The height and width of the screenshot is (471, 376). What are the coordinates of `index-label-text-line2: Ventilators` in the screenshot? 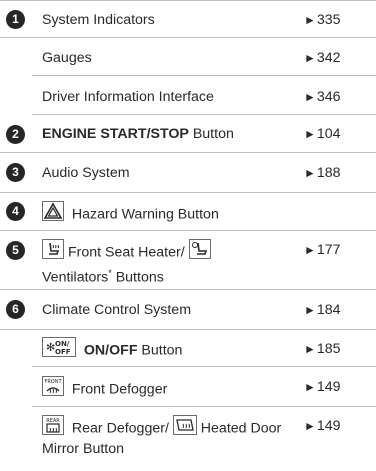 It's located at (75, 277).